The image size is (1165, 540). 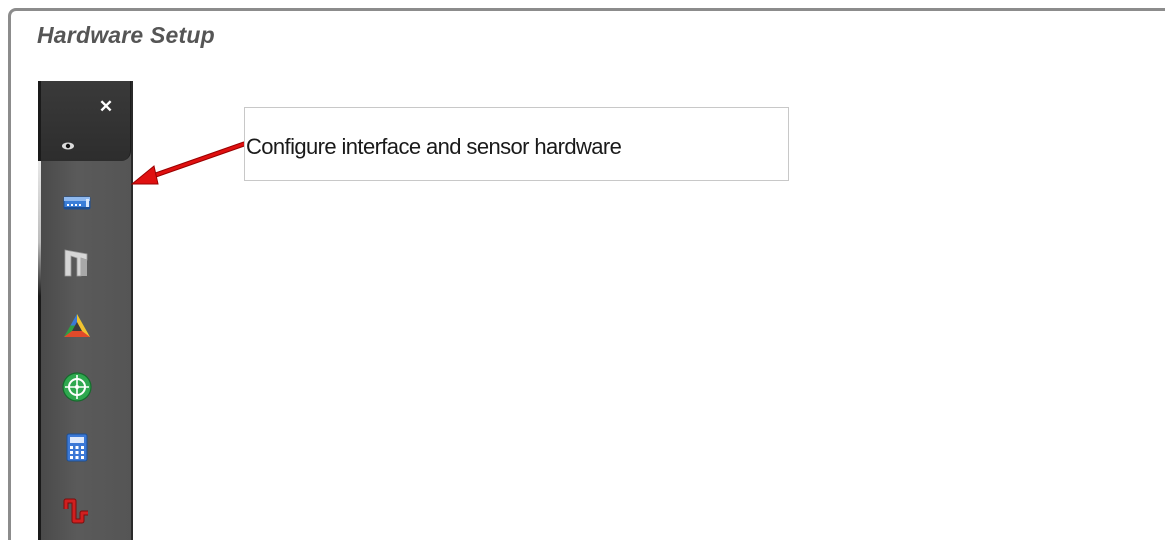 I want to click on interface-hardware-icon, so click(x=77, y=202).